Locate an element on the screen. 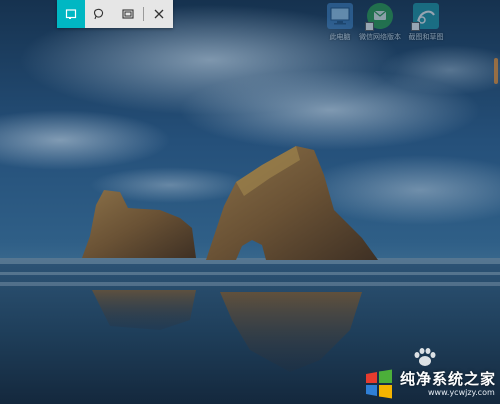 The height and width of the screenshot is (404, 500). rectangular-snip-icon is located at coordinates (71, 14).